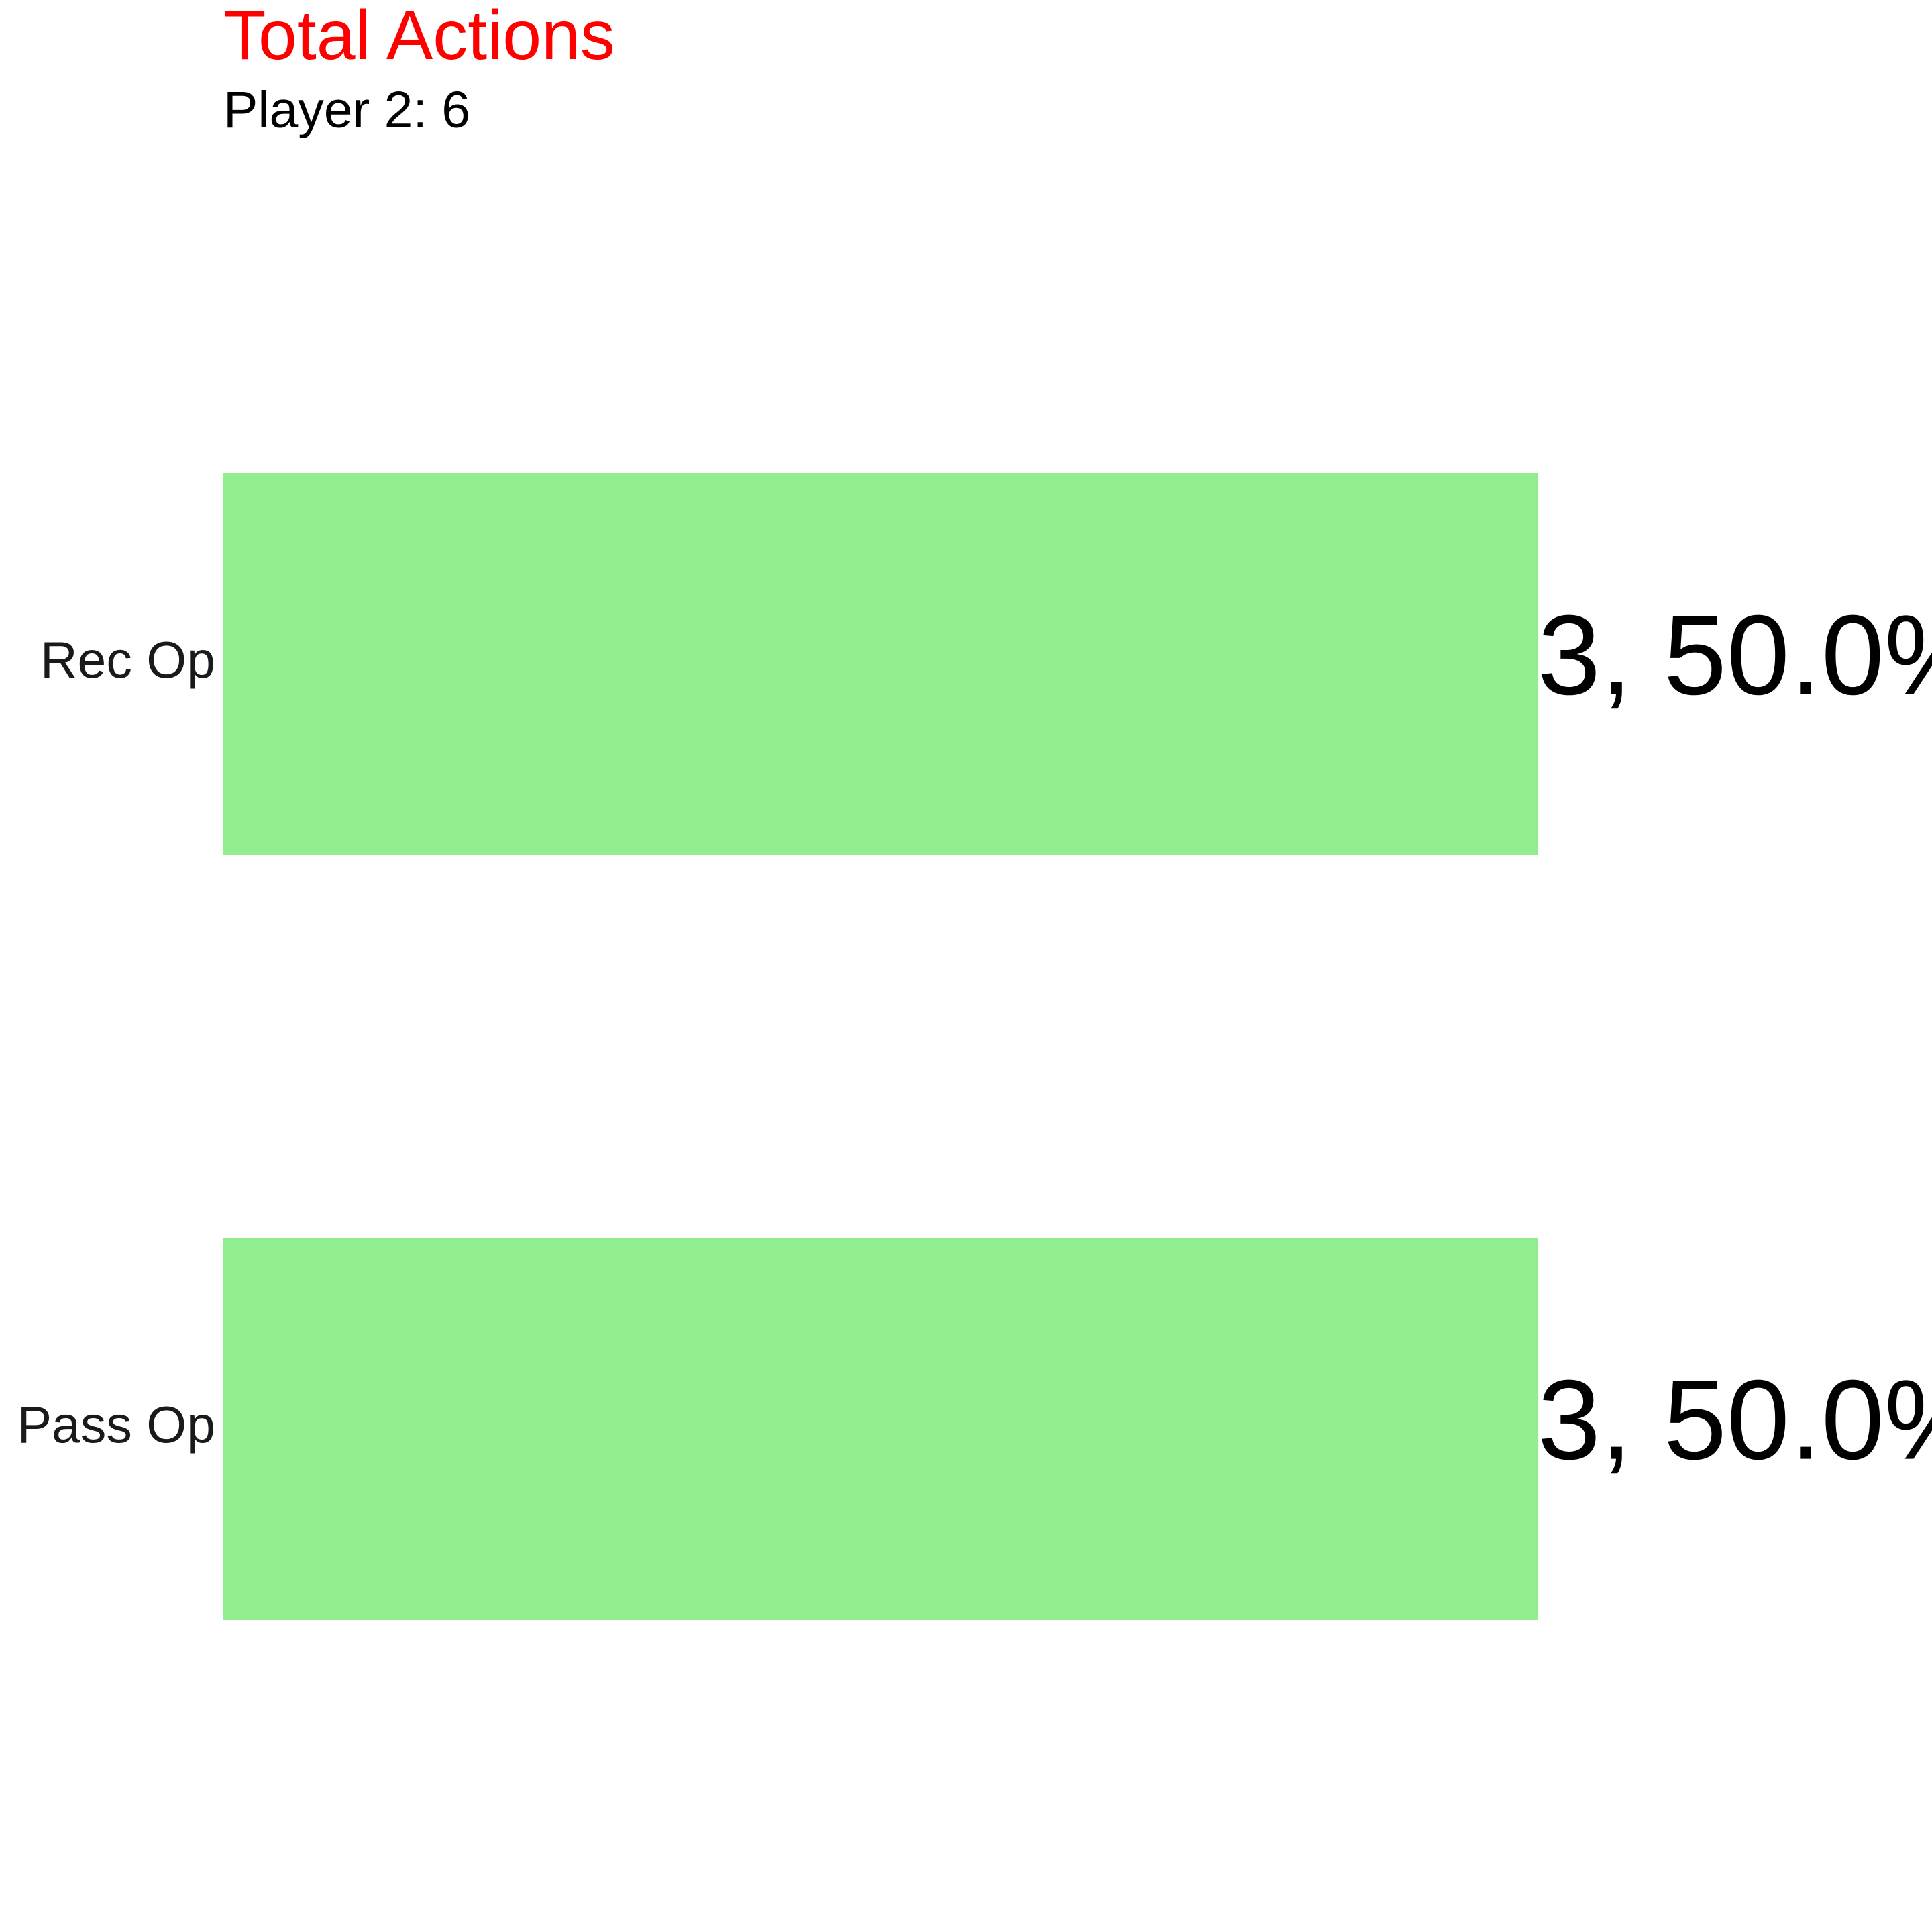 Image resolution: width=1932 pixels, height=1932 pixels. What do you see at coordinates (419, 37) in the screenshot?
I see `chart-title: Total Actions` at bounding box center [419, 37].